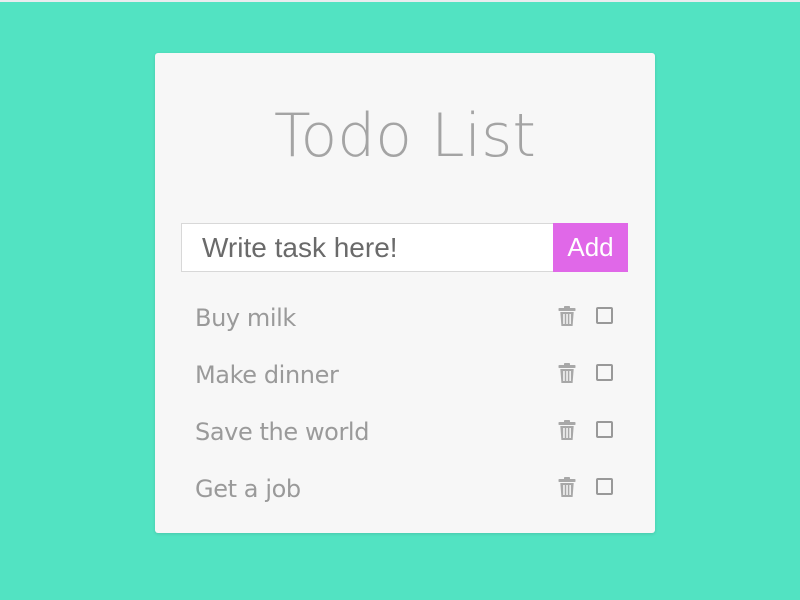  Describe the element at coordinates (245, 318) in the screenshot. I see `task-label: Buy milk` at that location.